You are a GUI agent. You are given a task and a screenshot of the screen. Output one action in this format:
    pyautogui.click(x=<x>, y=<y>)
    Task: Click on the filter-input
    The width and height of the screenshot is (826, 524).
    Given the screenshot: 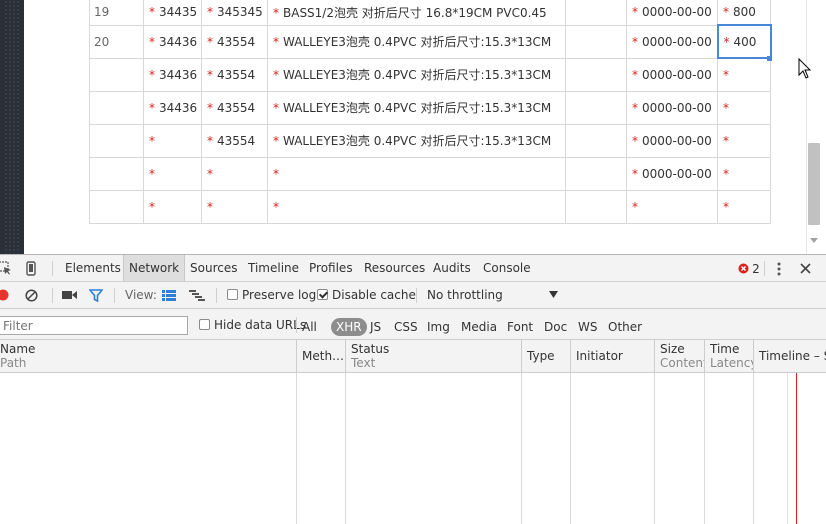 What is the action you would take?
    pyautogui.click(x=94, y=325)
    